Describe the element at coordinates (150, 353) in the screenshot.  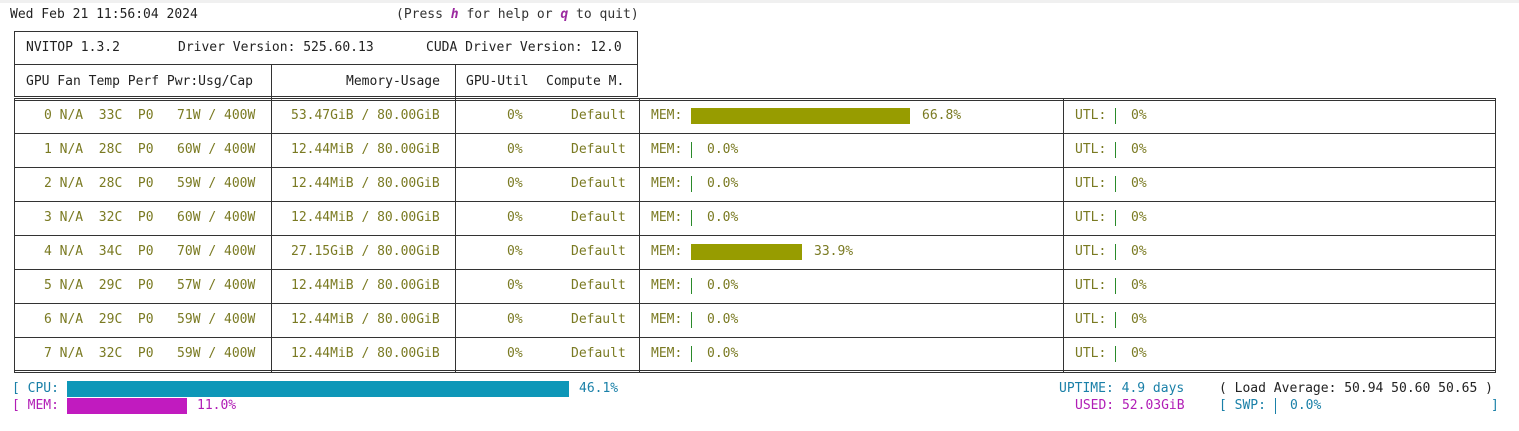
I see `gpu-stats: 7 N/A 32C P0 59W / 400W` at that location.